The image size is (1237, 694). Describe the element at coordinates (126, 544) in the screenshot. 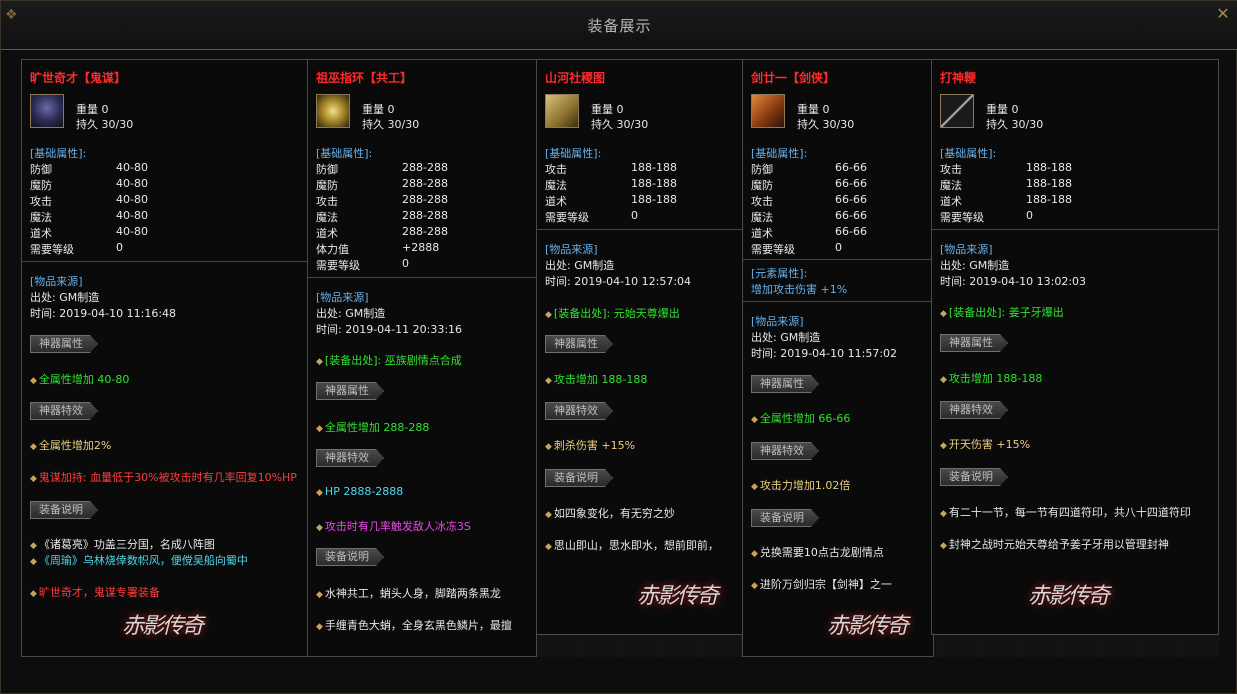

I see `description-text: 《诸葛亮》功盖三分国，名成八阵图` at that location.